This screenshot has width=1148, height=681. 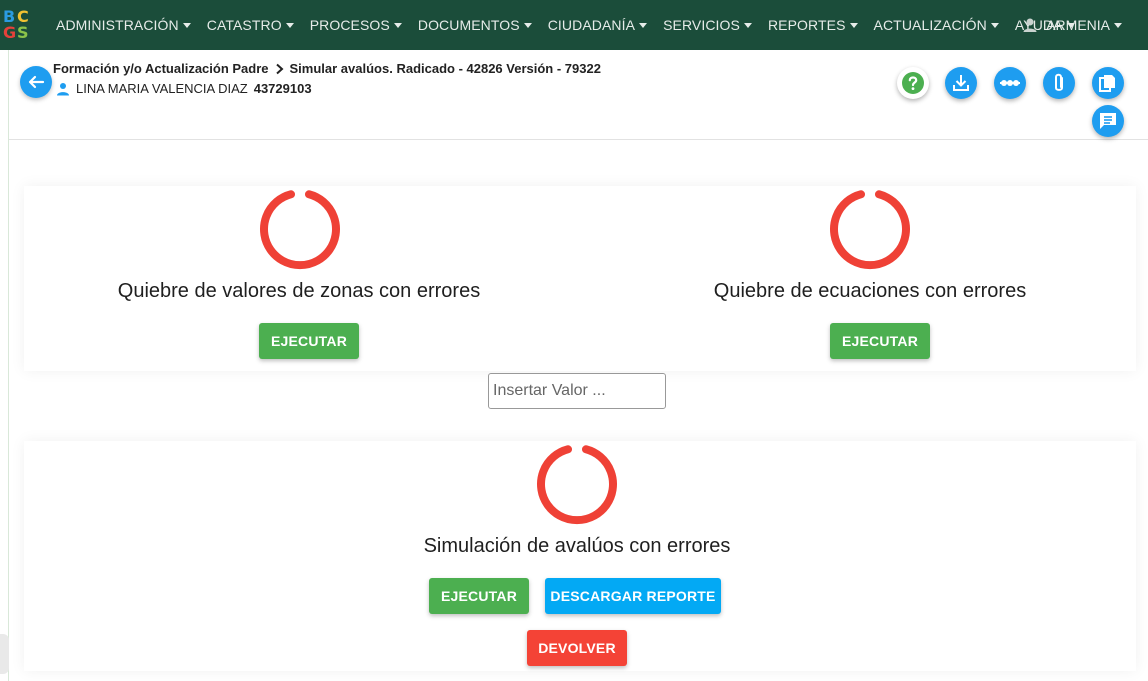 What do you see at coordinates (577, 648) in the screenshot?
I see `return-button: DEVOLVER` at bounding box center [577, 648].